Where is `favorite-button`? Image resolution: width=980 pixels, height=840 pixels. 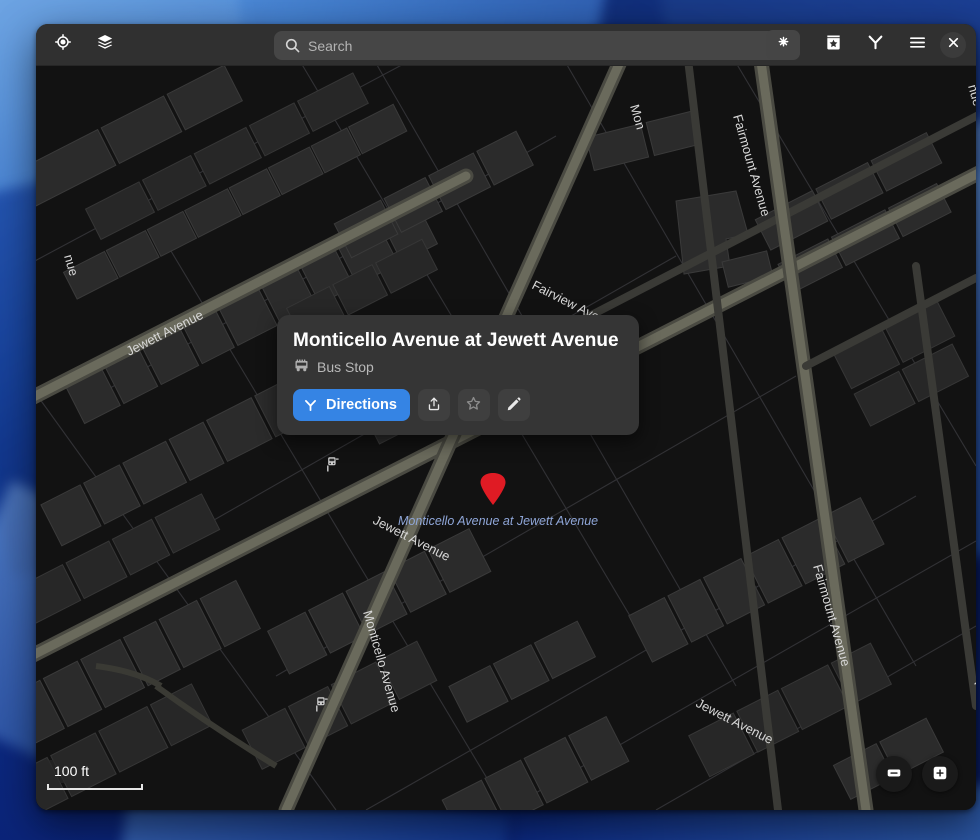
favorite-button is located at coordinates (473, 405).